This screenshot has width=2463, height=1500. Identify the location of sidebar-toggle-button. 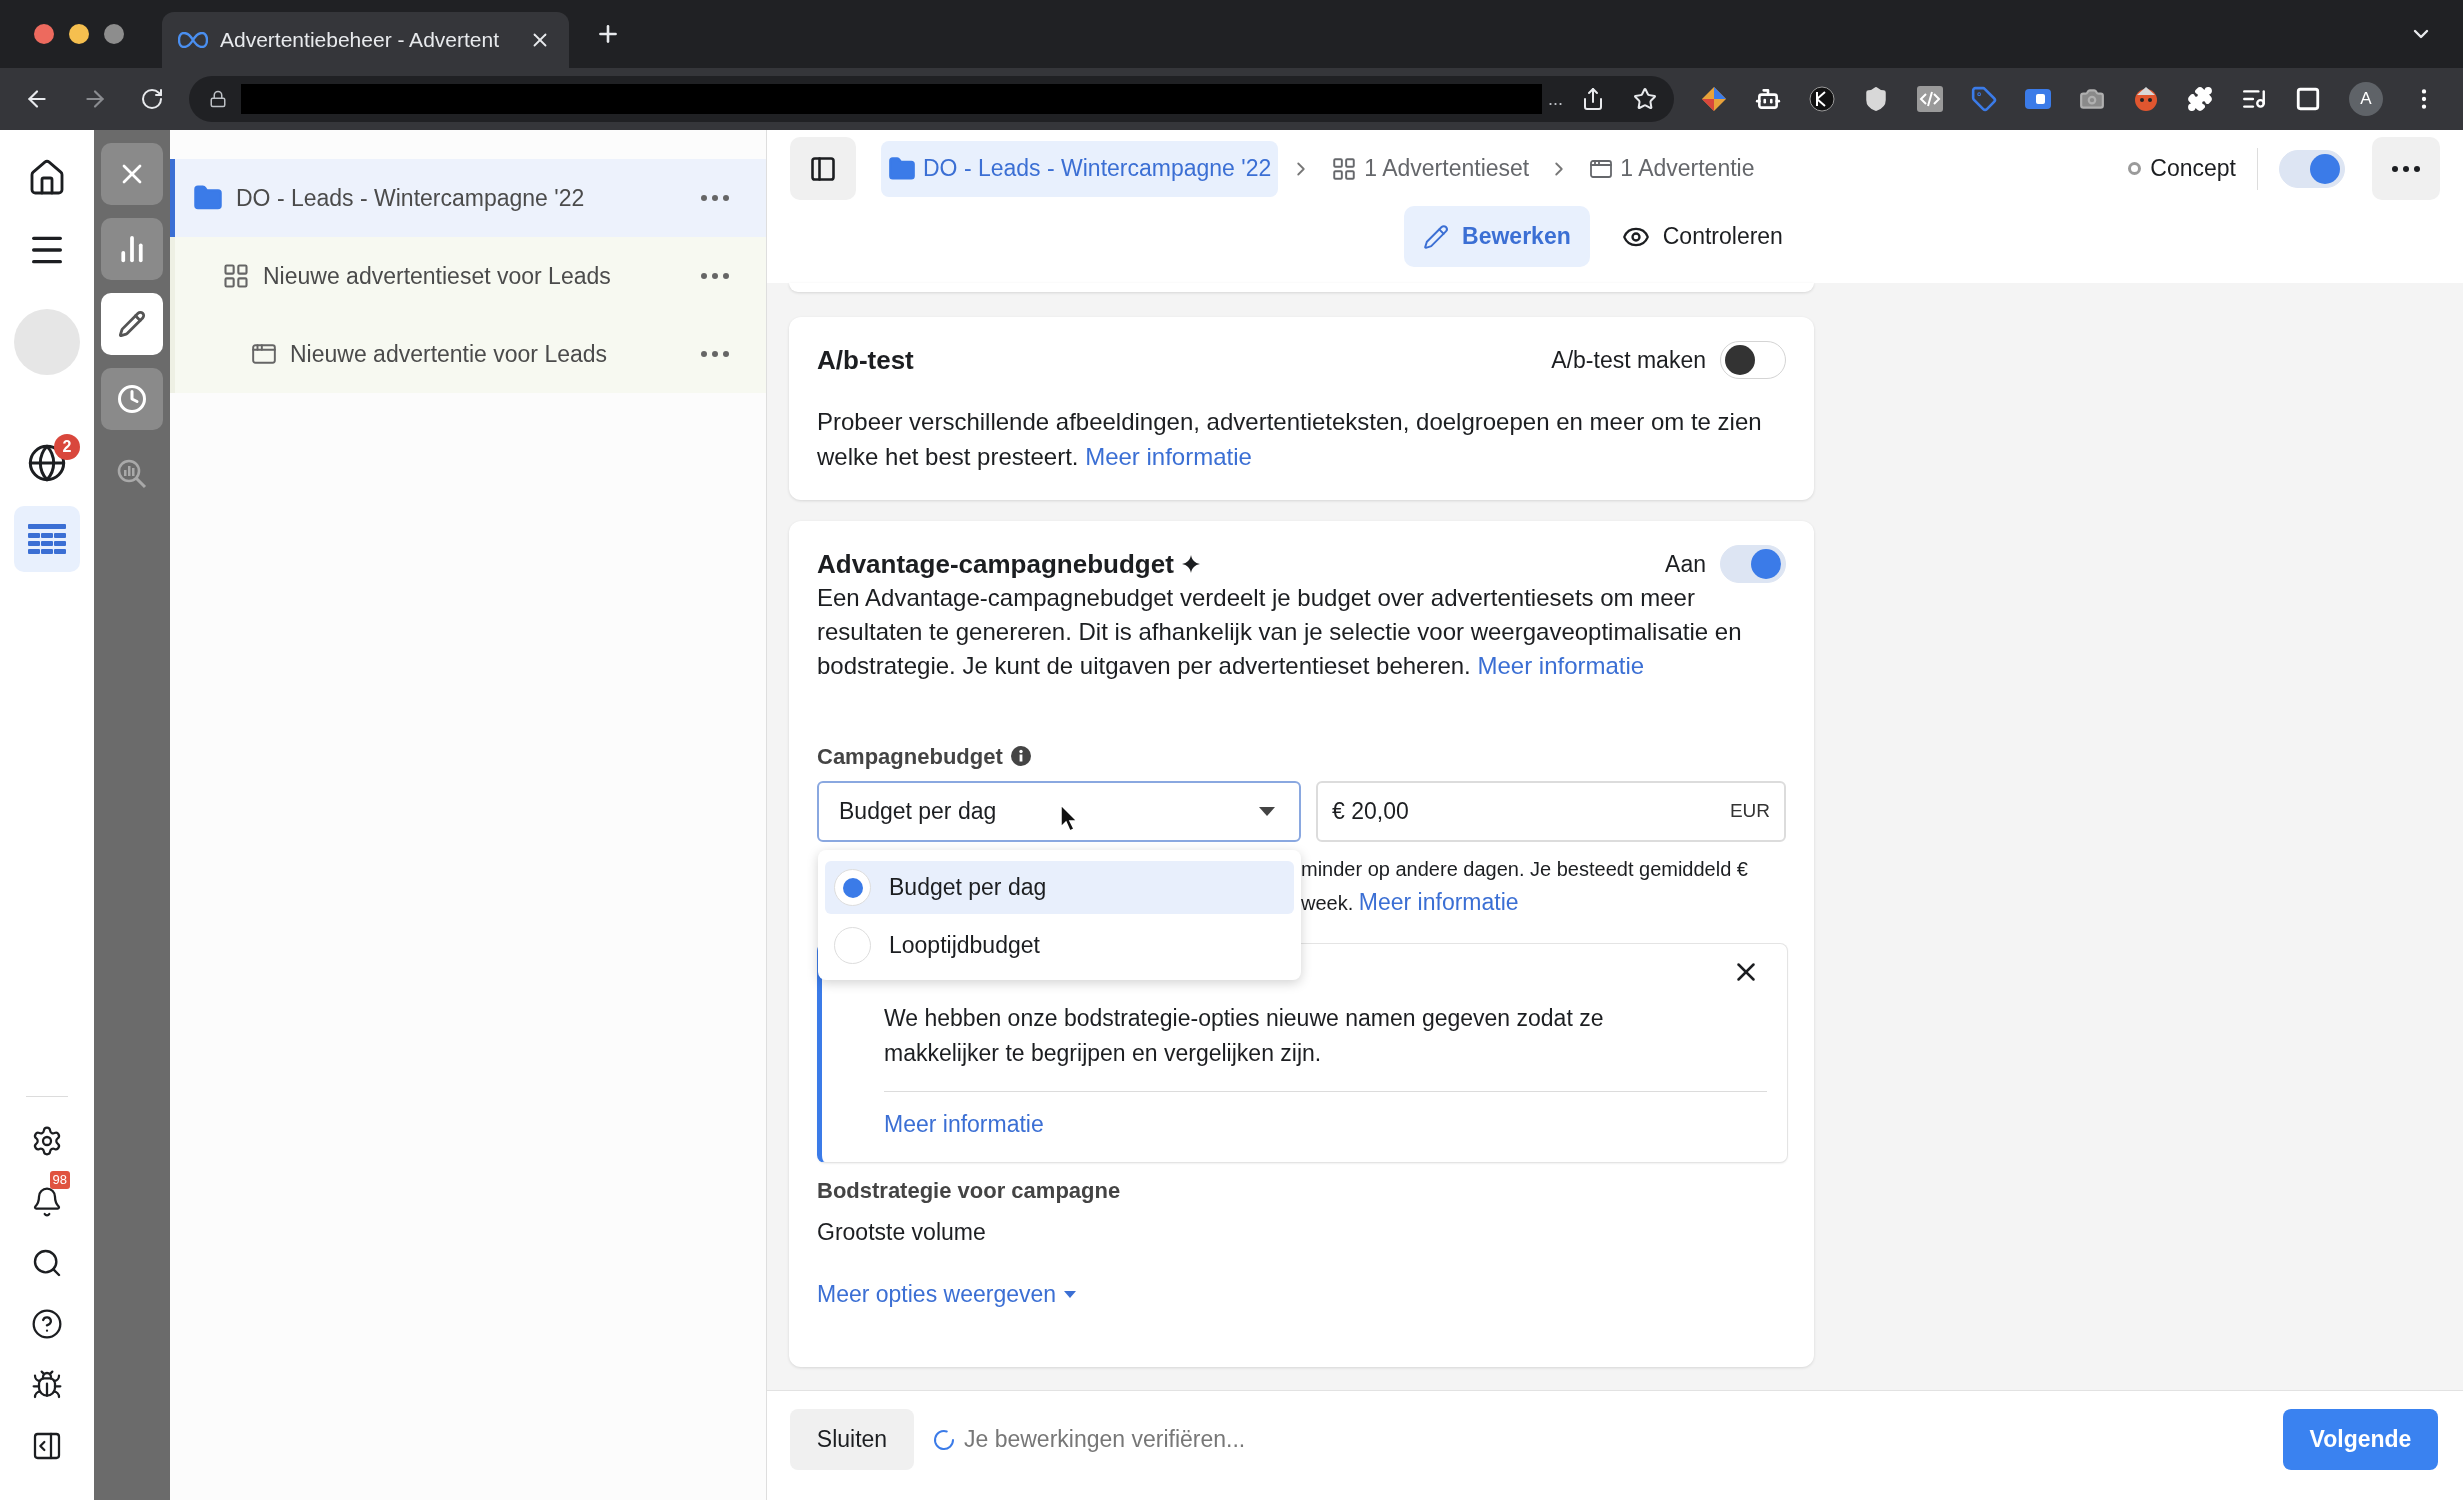
(823, 168).